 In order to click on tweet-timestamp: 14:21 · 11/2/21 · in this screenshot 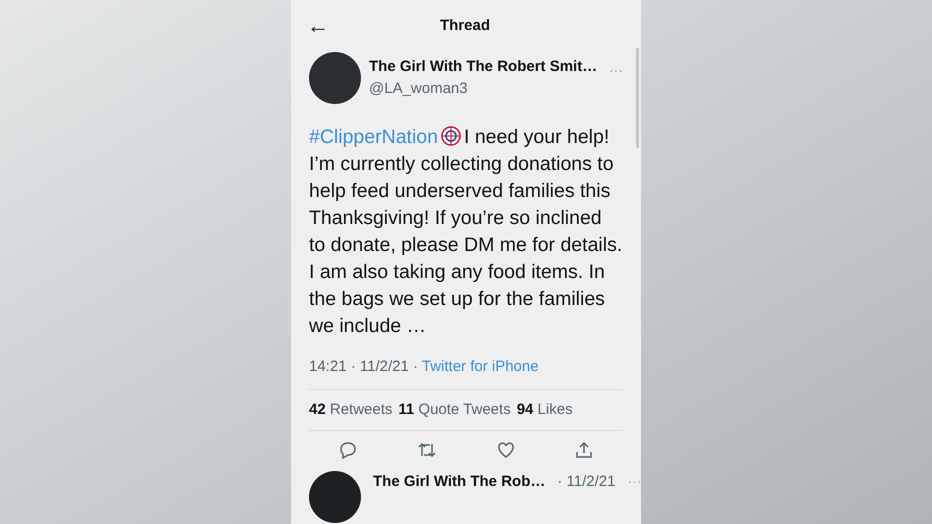, I will do `click(364, 366)`.